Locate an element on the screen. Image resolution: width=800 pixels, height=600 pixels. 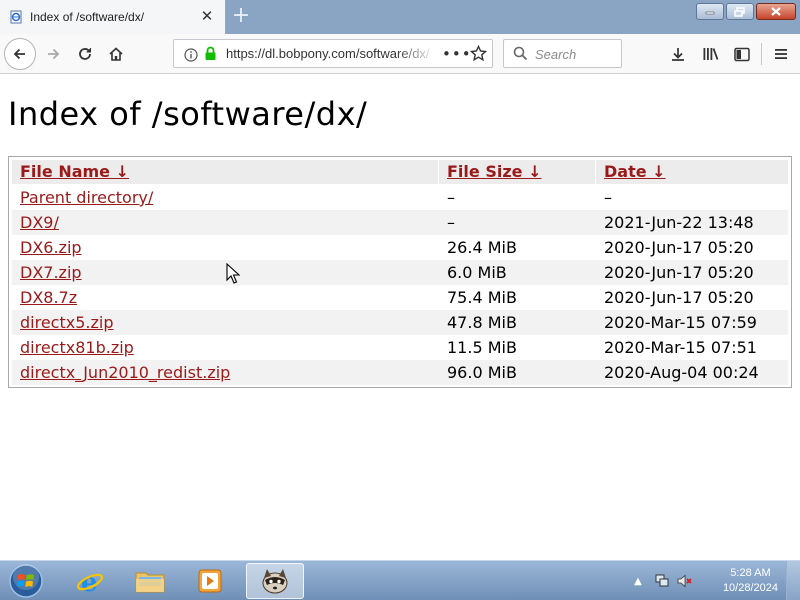
file-link: DX9/ is located at coordinates (39, 222).